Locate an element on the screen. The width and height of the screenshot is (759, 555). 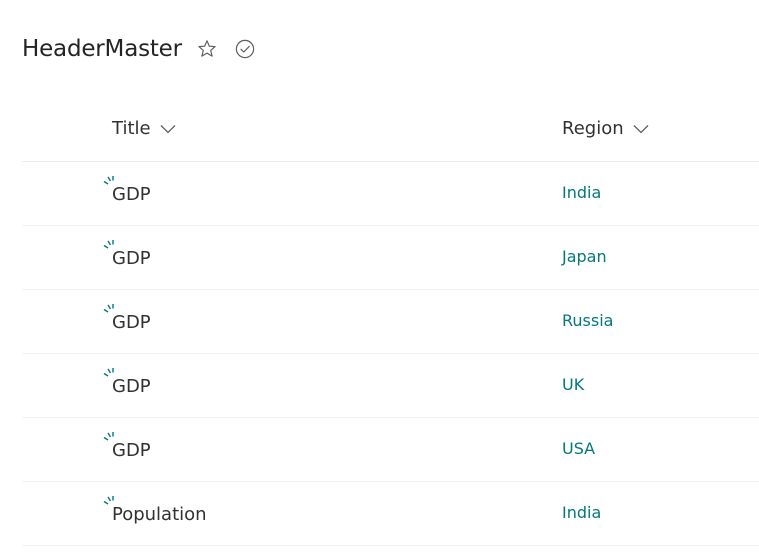
cell-region: USA is located at coordinates (578, 448).